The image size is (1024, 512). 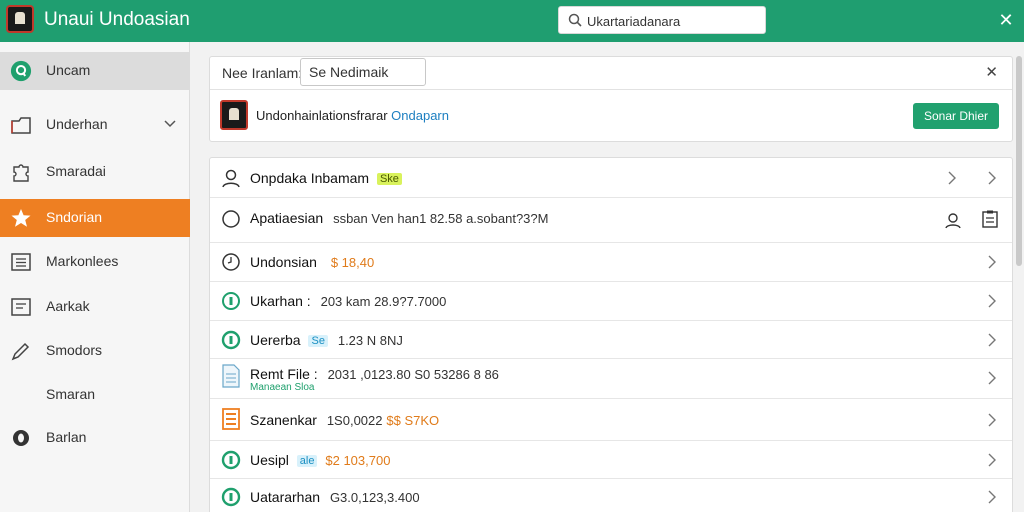 I want to click on scrollbar, so click(x=1019, y=161).